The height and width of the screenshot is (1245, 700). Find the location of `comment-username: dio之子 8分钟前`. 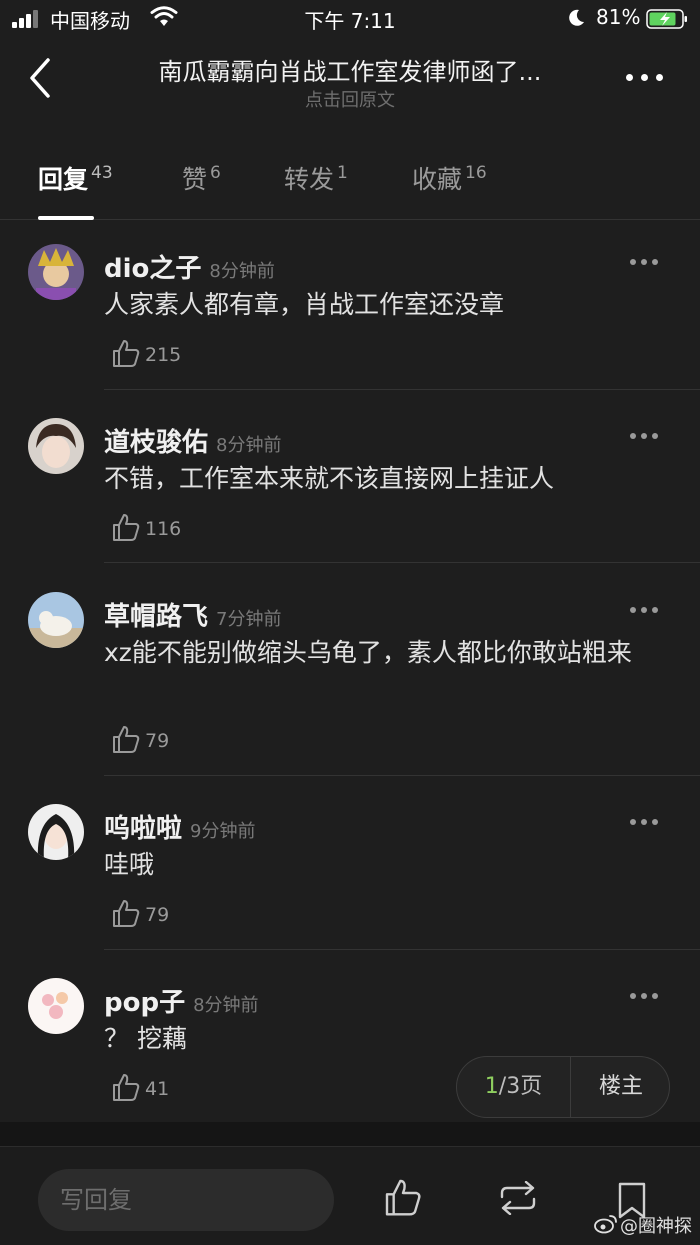

comment-username: dio之子 8分钟前 is located at coordinates (189, 266).